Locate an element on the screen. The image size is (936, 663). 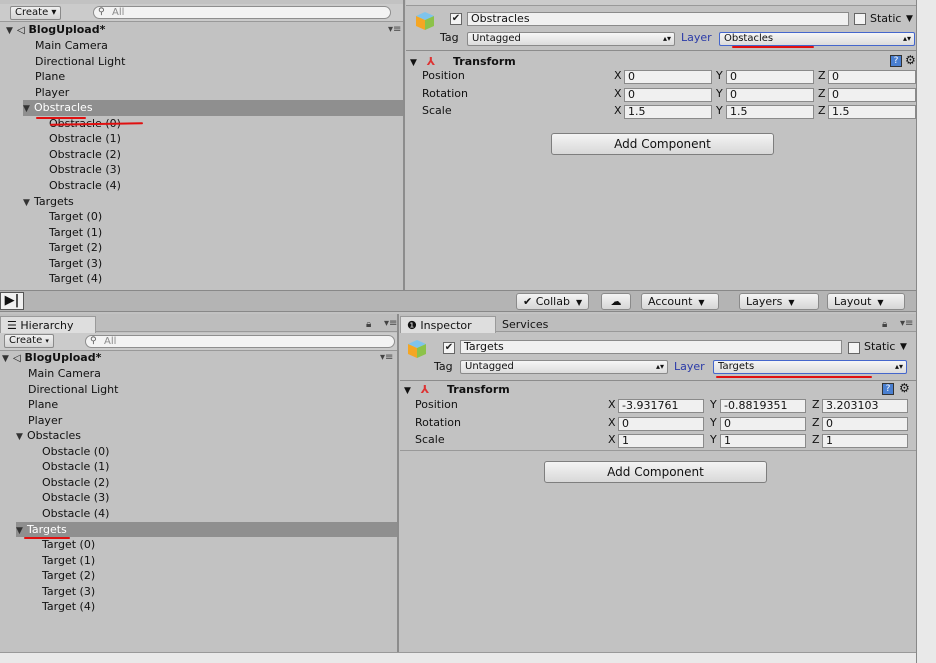
scale-x-field: 1 is located at coordinates (661, 441).